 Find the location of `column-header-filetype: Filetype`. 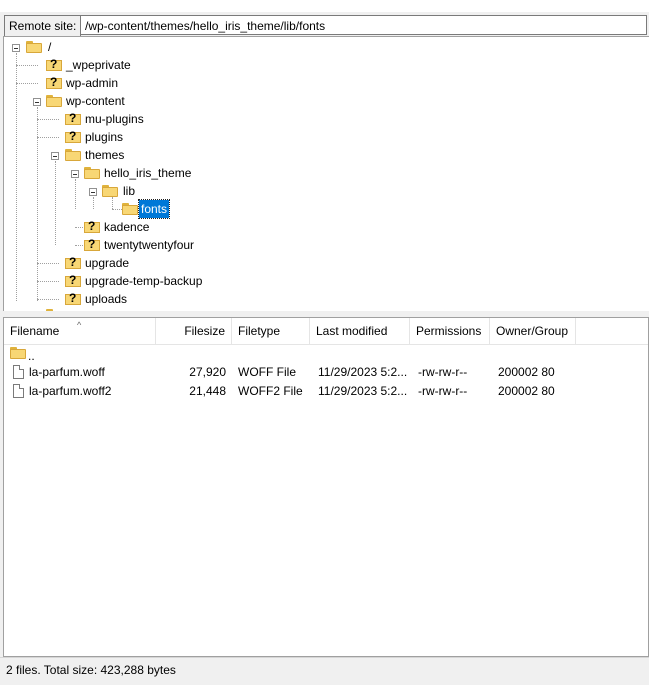

column-header-filetype: Filetype is located at coordinates (271, 331).